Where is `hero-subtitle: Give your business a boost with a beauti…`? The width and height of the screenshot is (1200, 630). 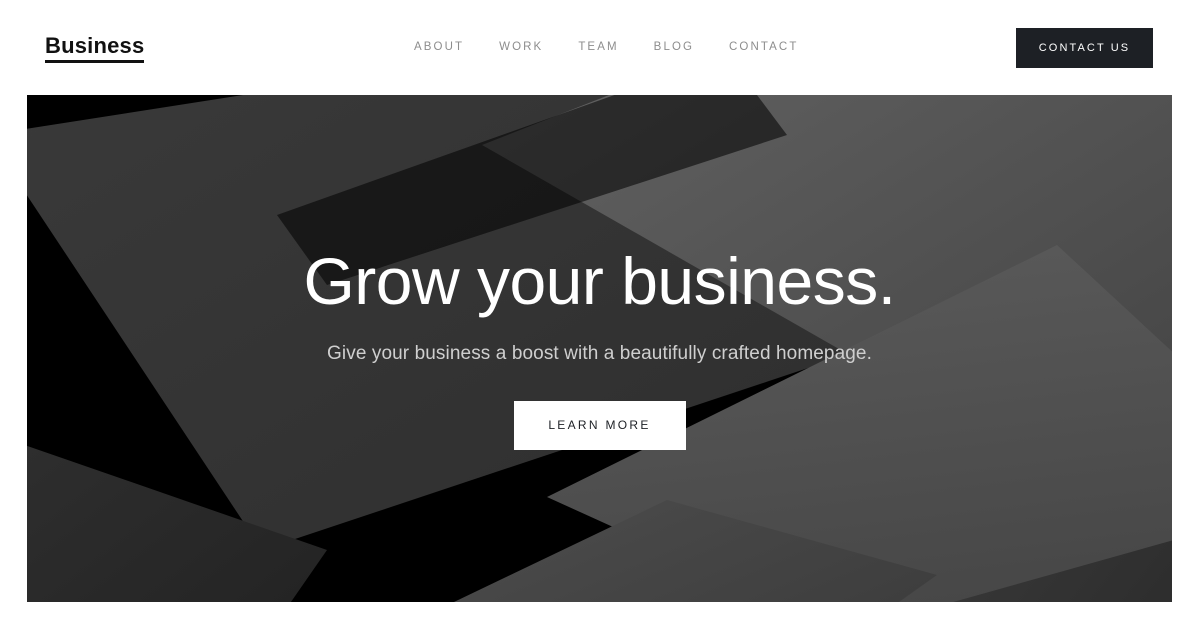 hero-subtitle: Give your business a boost with a beauti… is located at coordinates (599, 353).